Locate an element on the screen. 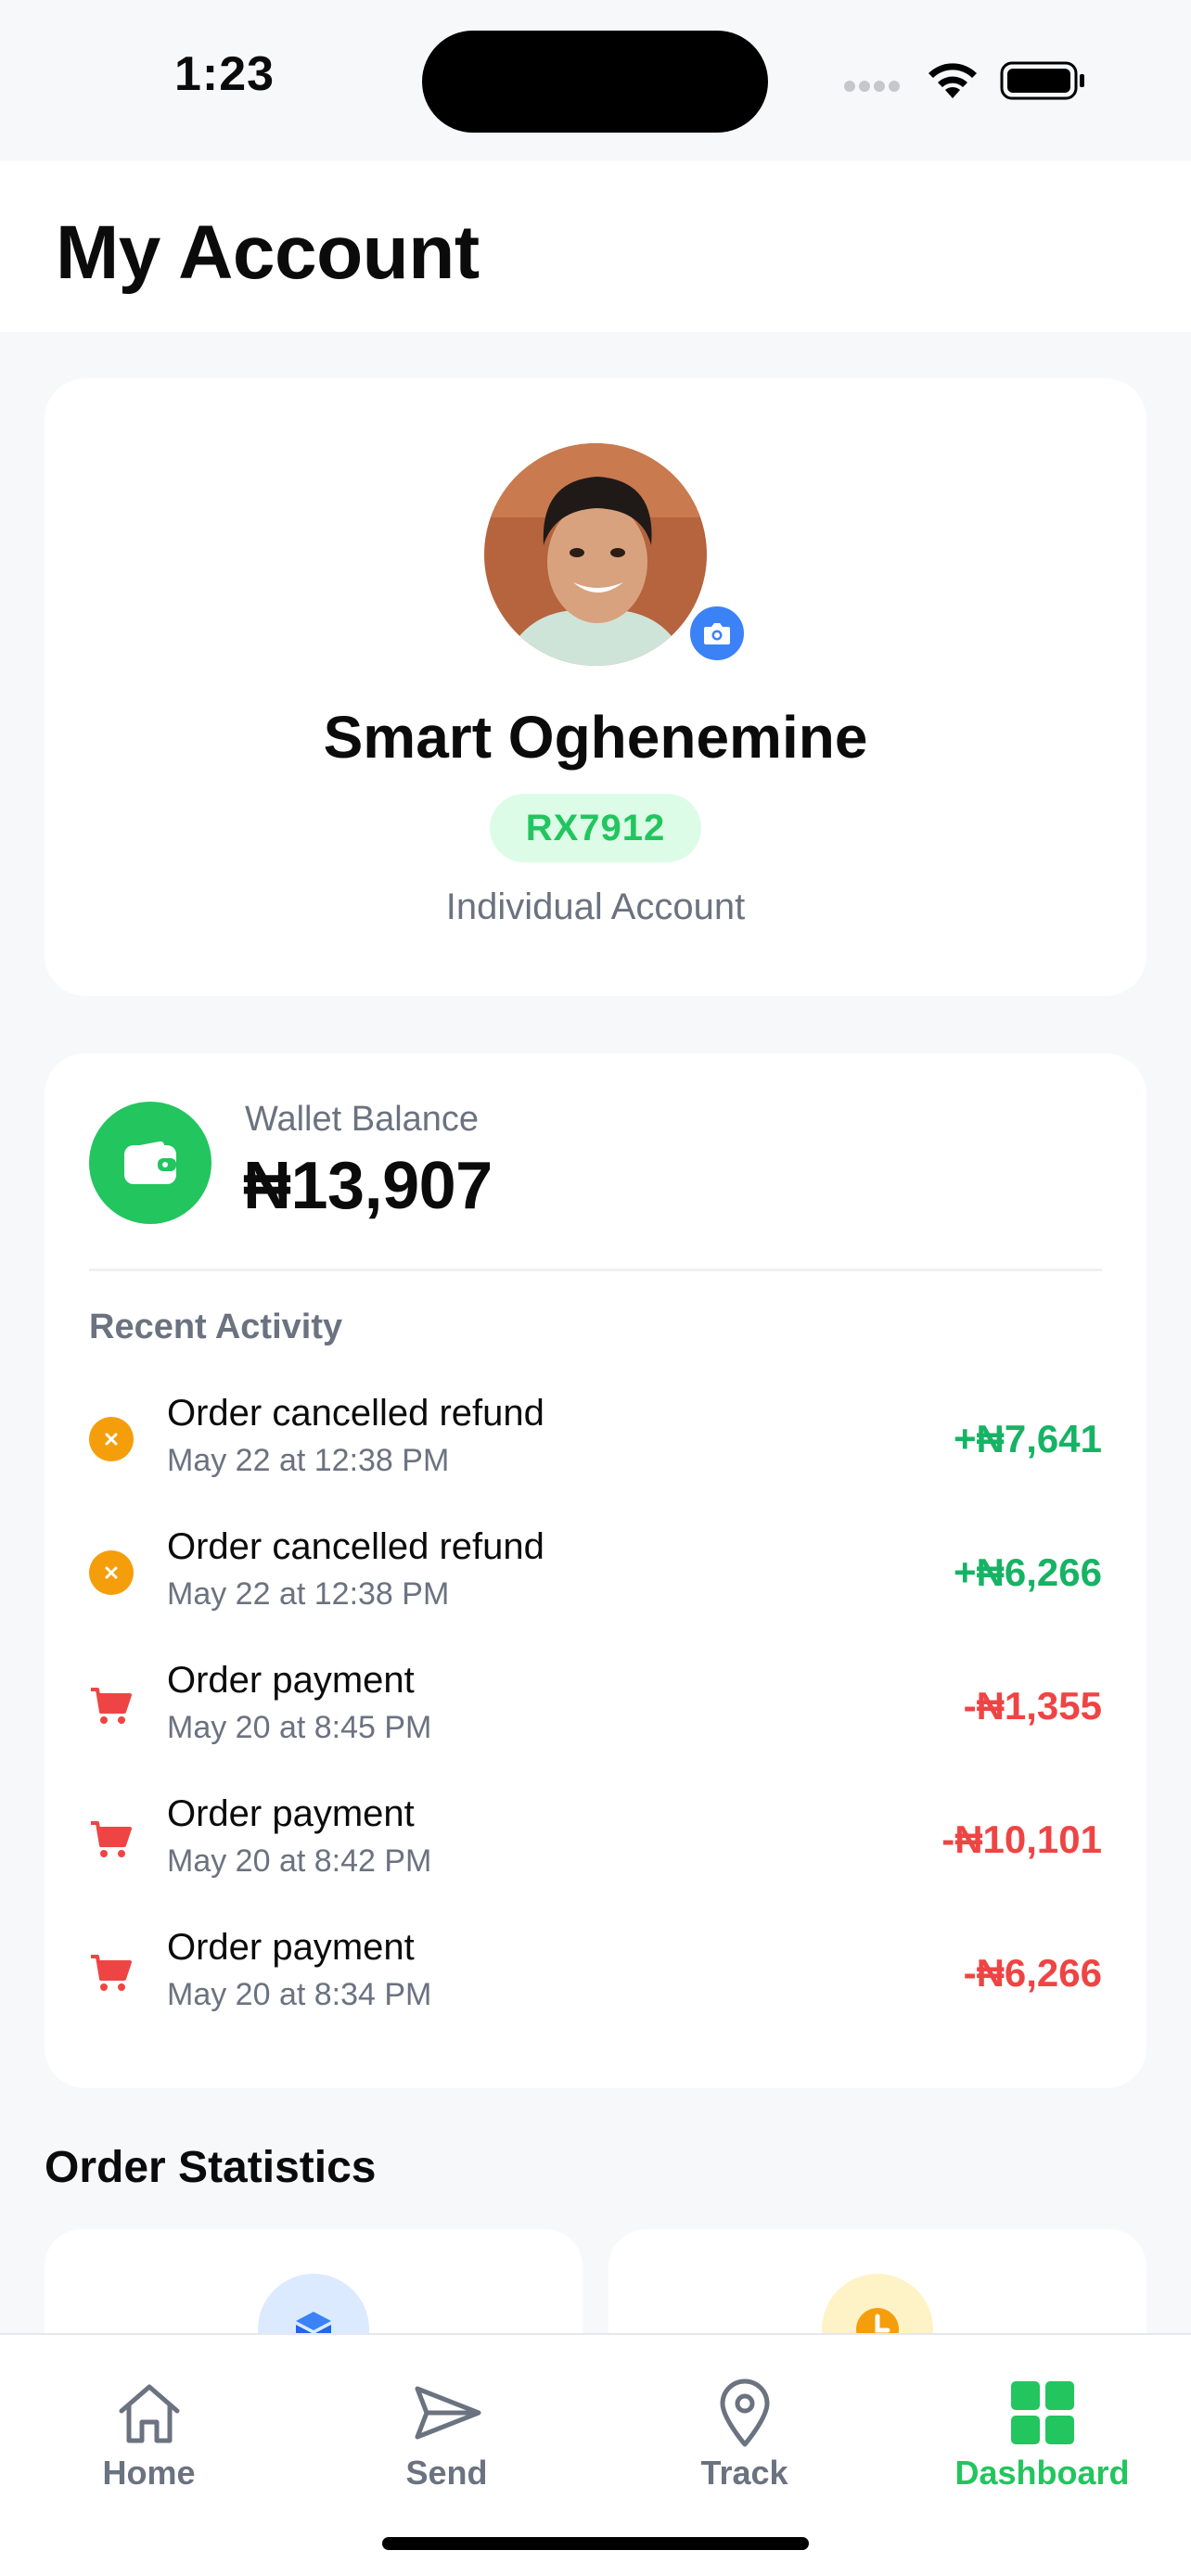  status-time: 1:23 is located at coordinates (224, 74).